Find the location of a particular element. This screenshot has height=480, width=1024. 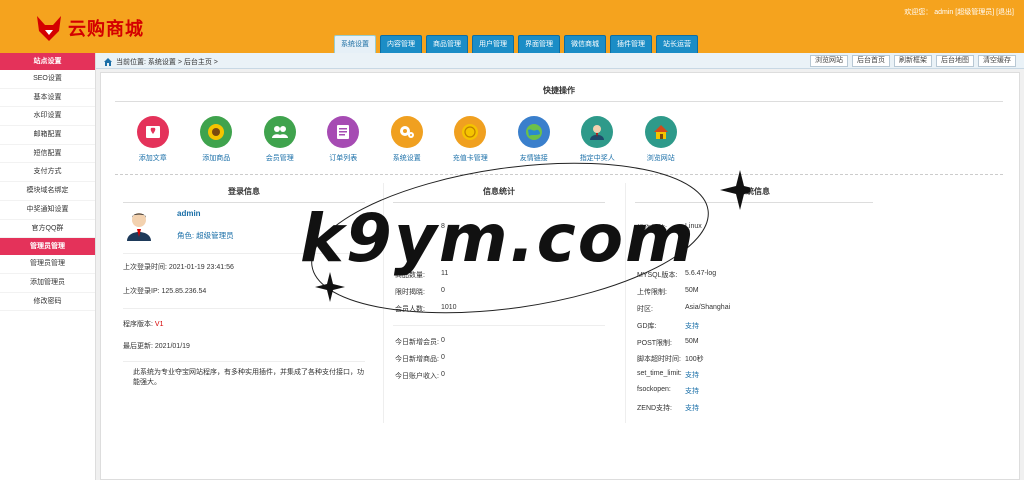

tab-users: 用户管理 is located at coordinates (493, 44).